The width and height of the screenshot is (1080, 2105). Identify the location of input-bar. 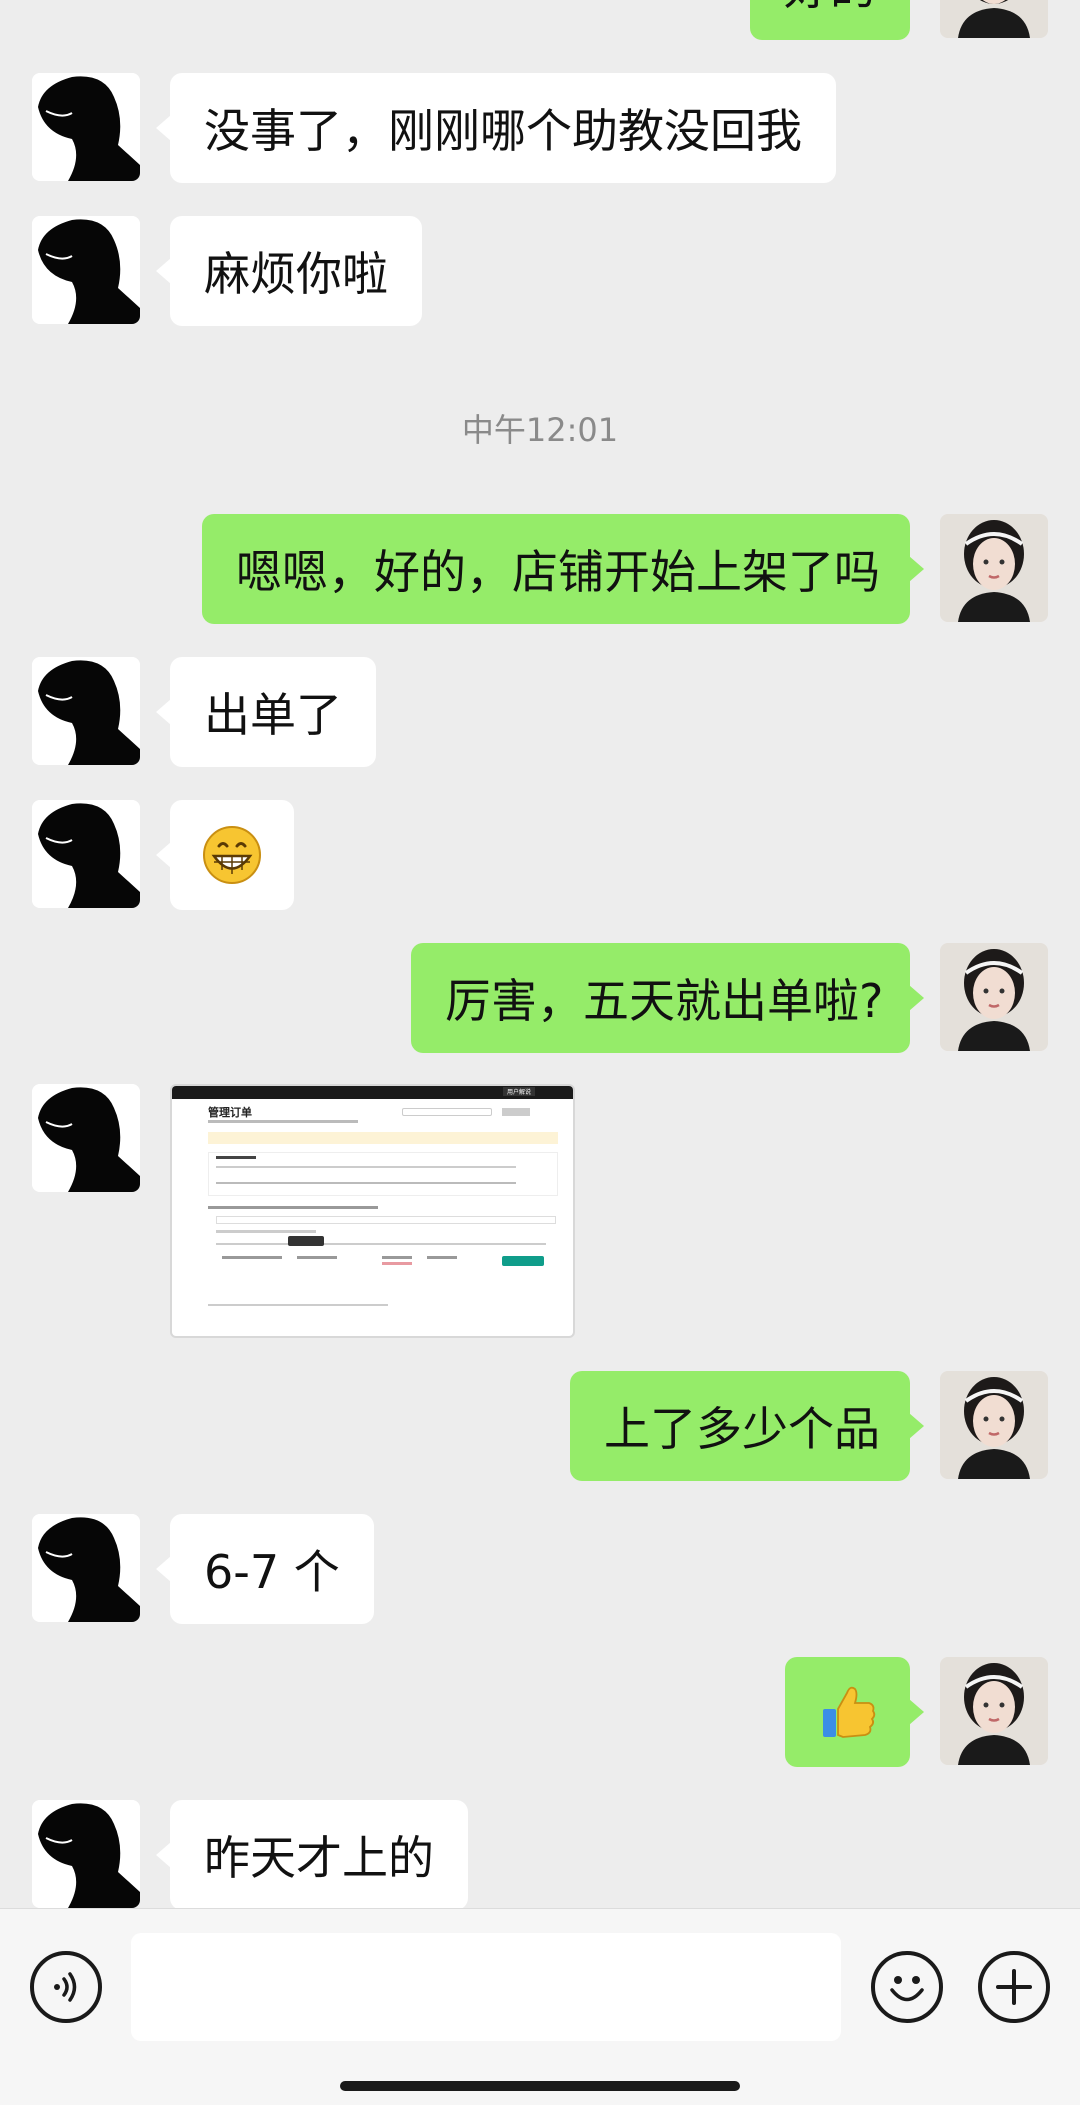
(540, 2006).